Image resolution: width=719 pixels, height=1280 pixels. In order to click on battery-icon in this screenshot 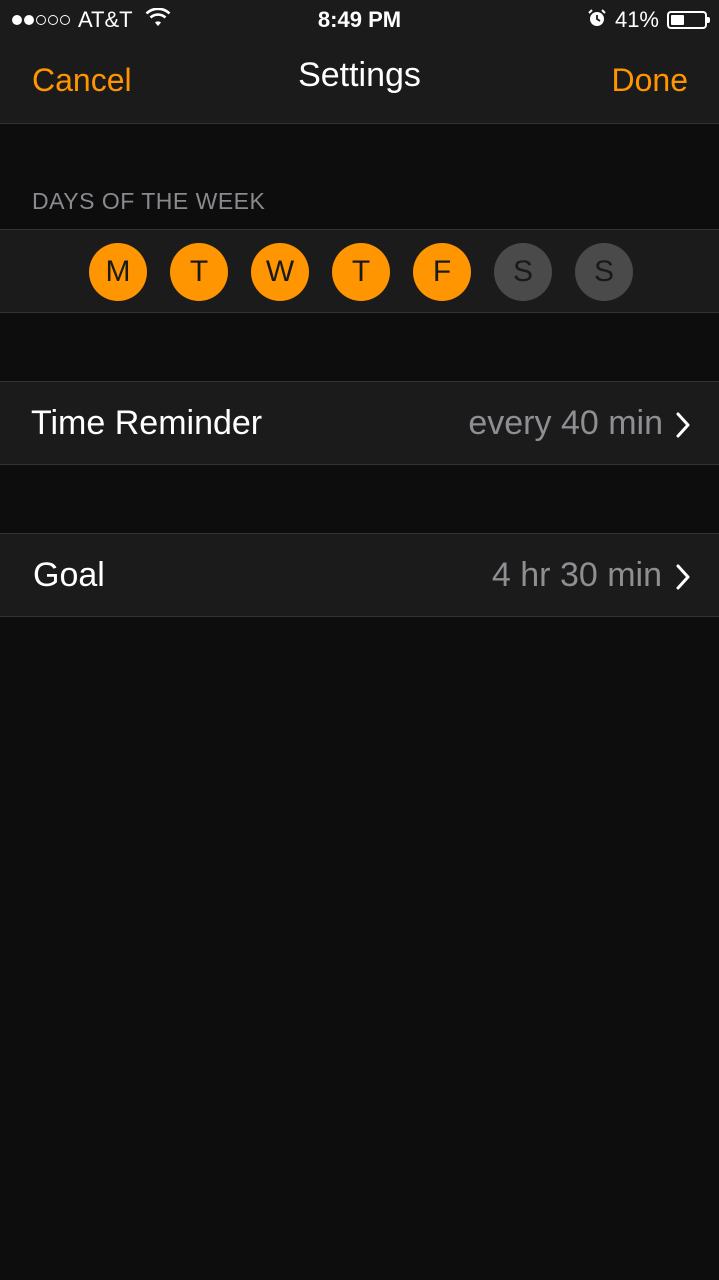, I will do `click(688, 20)`.